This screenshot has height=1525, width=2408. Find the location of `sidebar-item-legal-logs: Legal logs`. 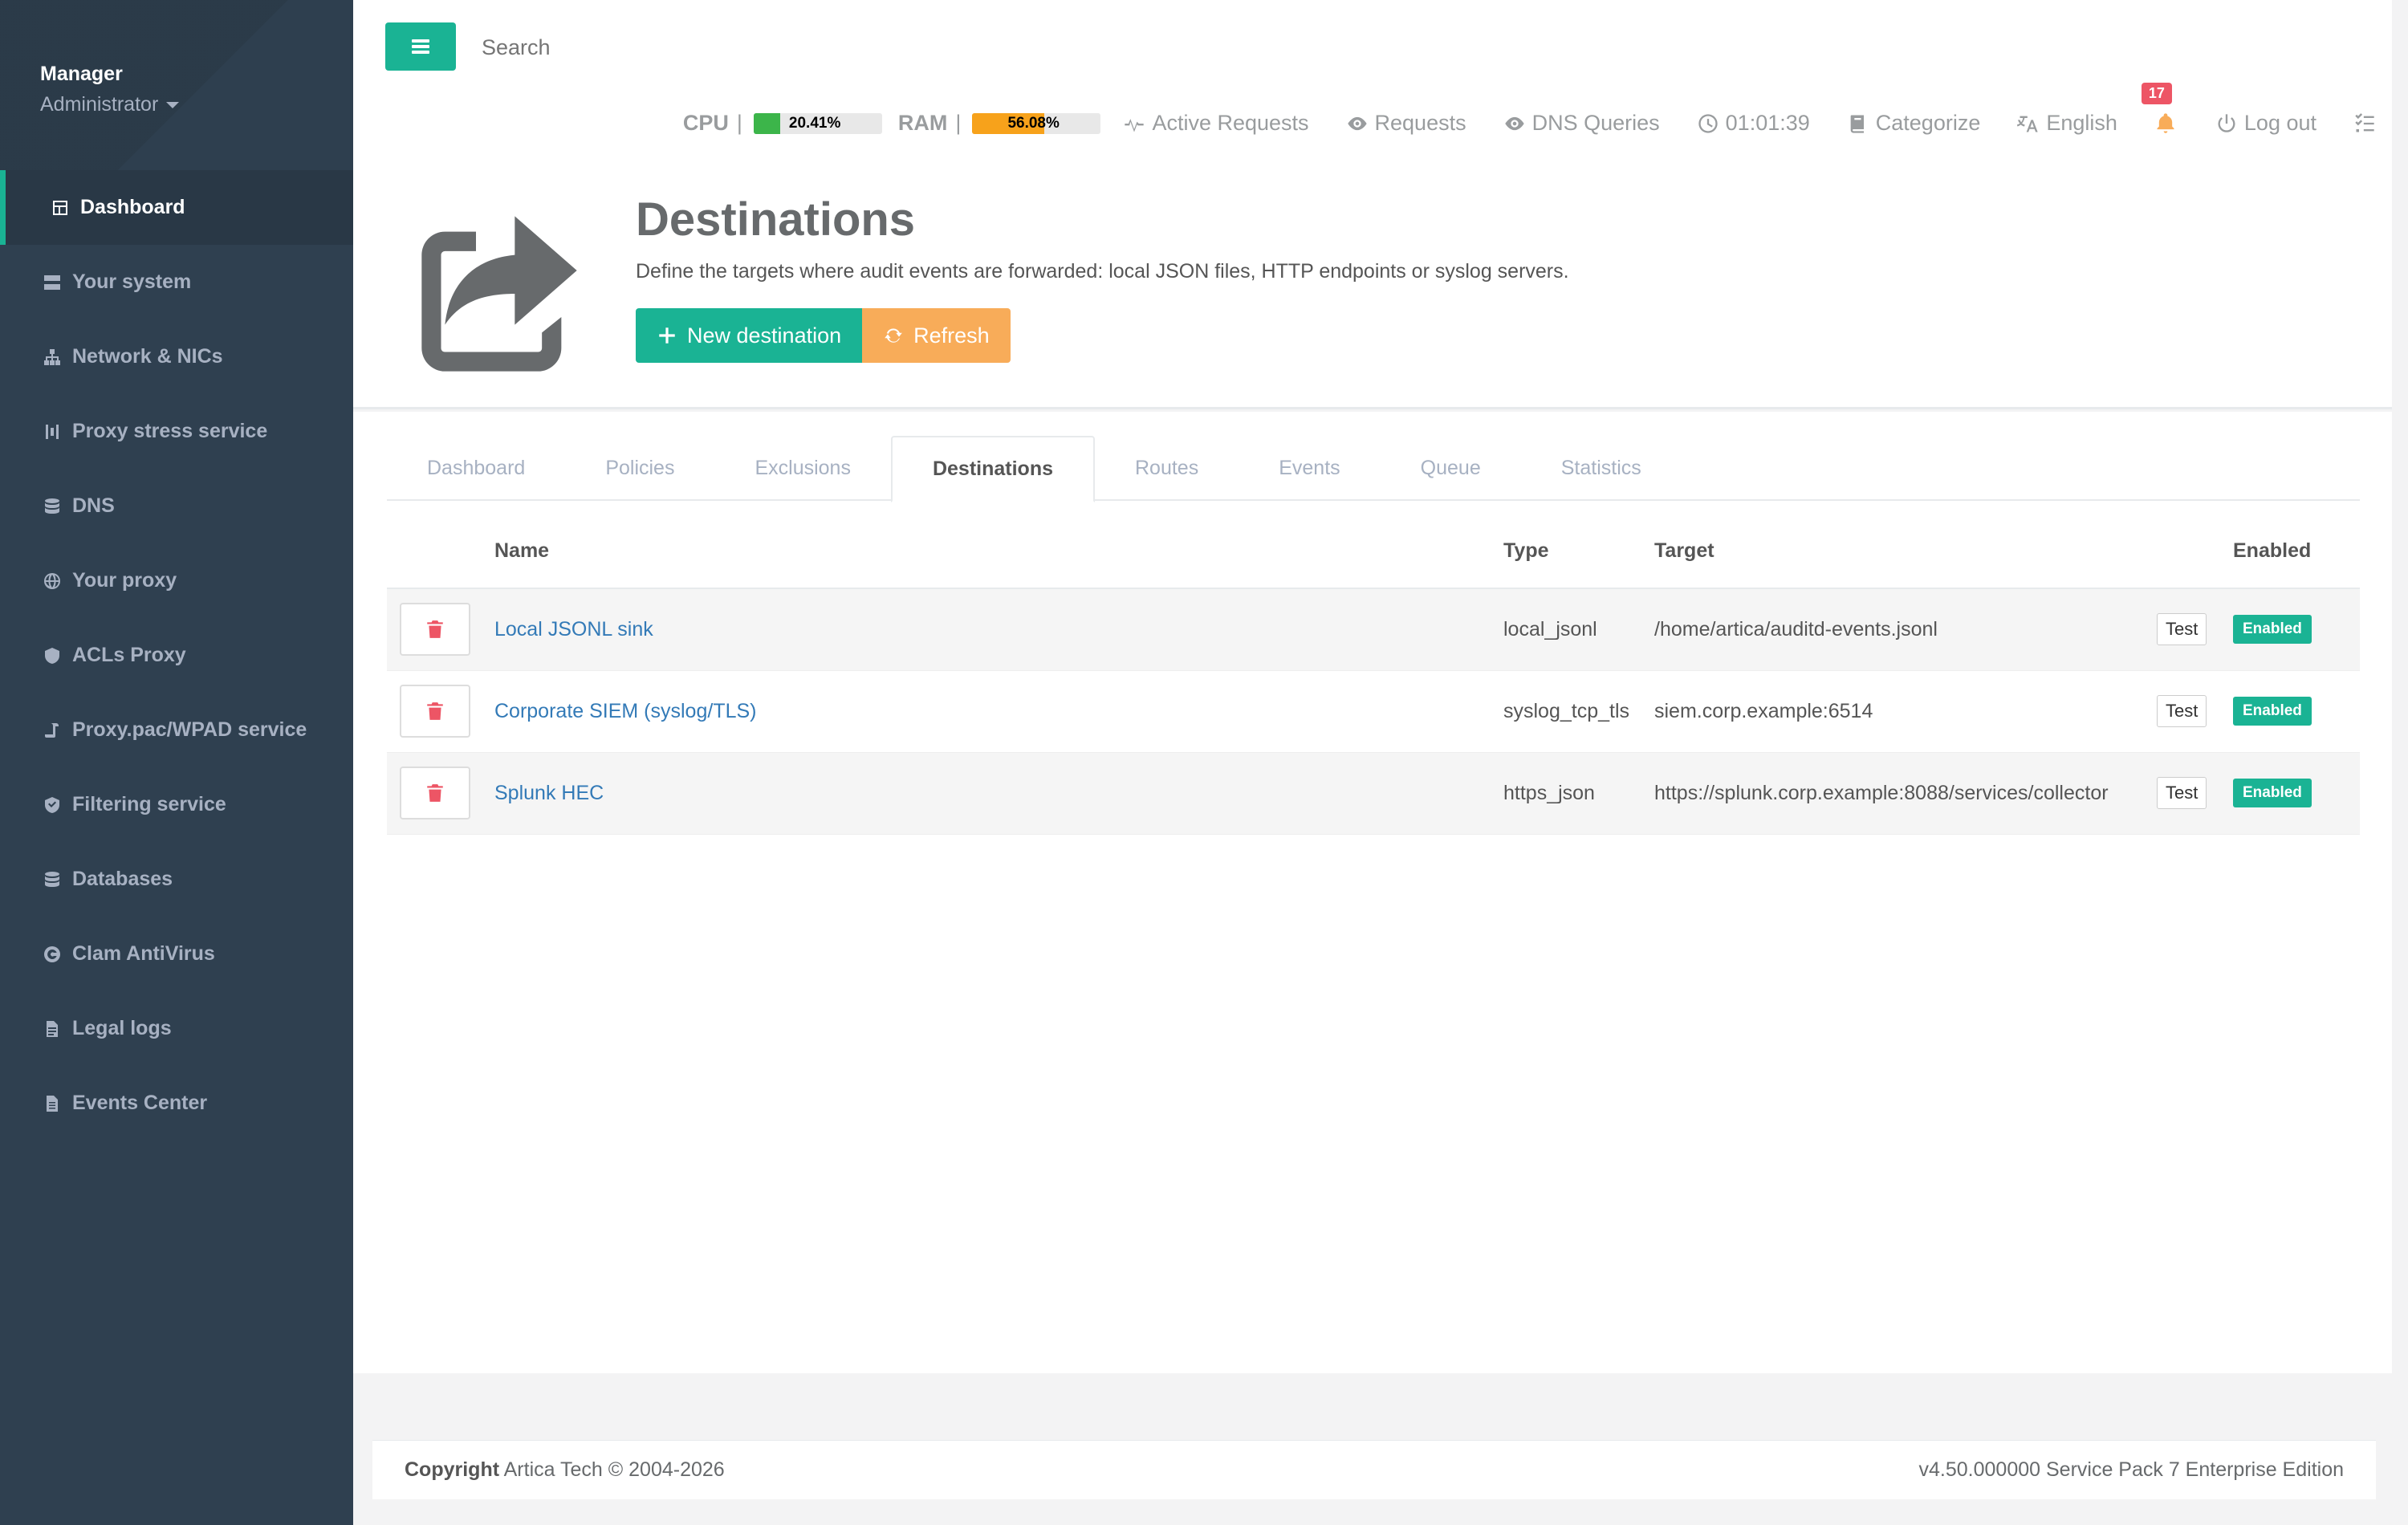

sidebar-item-legal-logs: Legal logs is located at coordinates (176, 1029).